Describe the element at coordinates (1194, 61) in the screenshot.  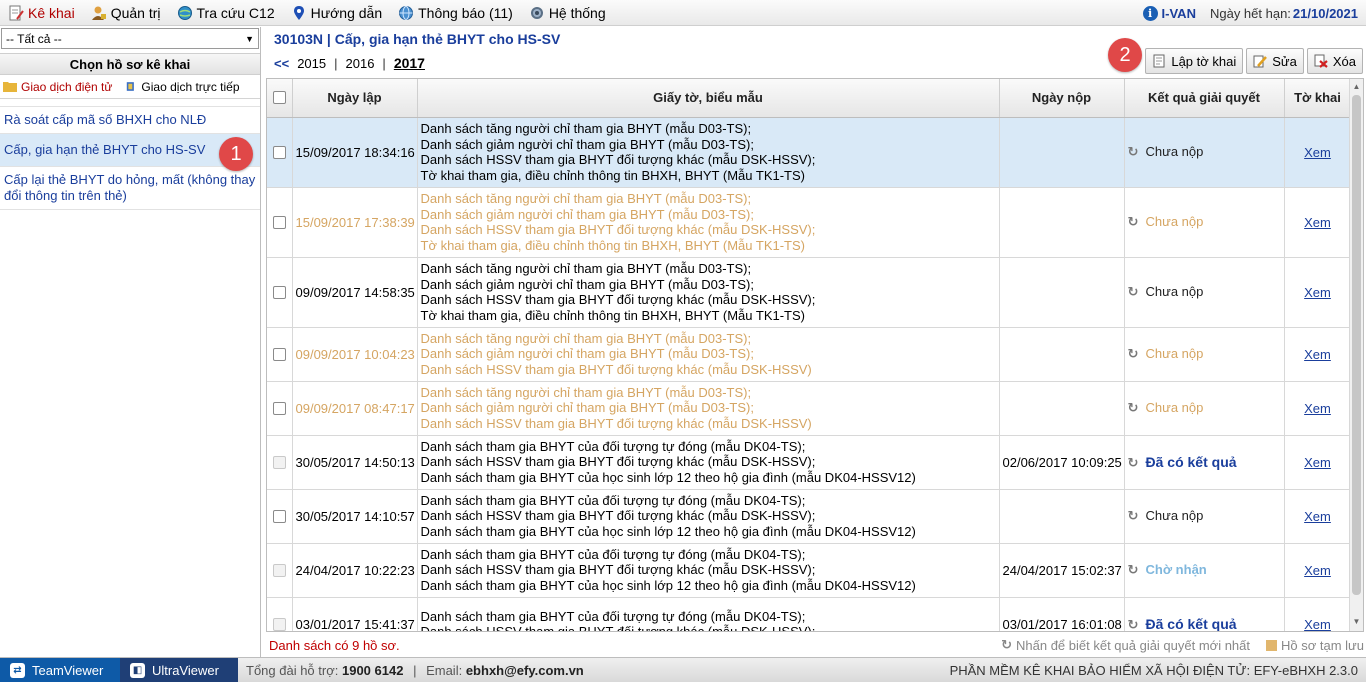
I see `create-form-button: Lập tờ khai` at that location.